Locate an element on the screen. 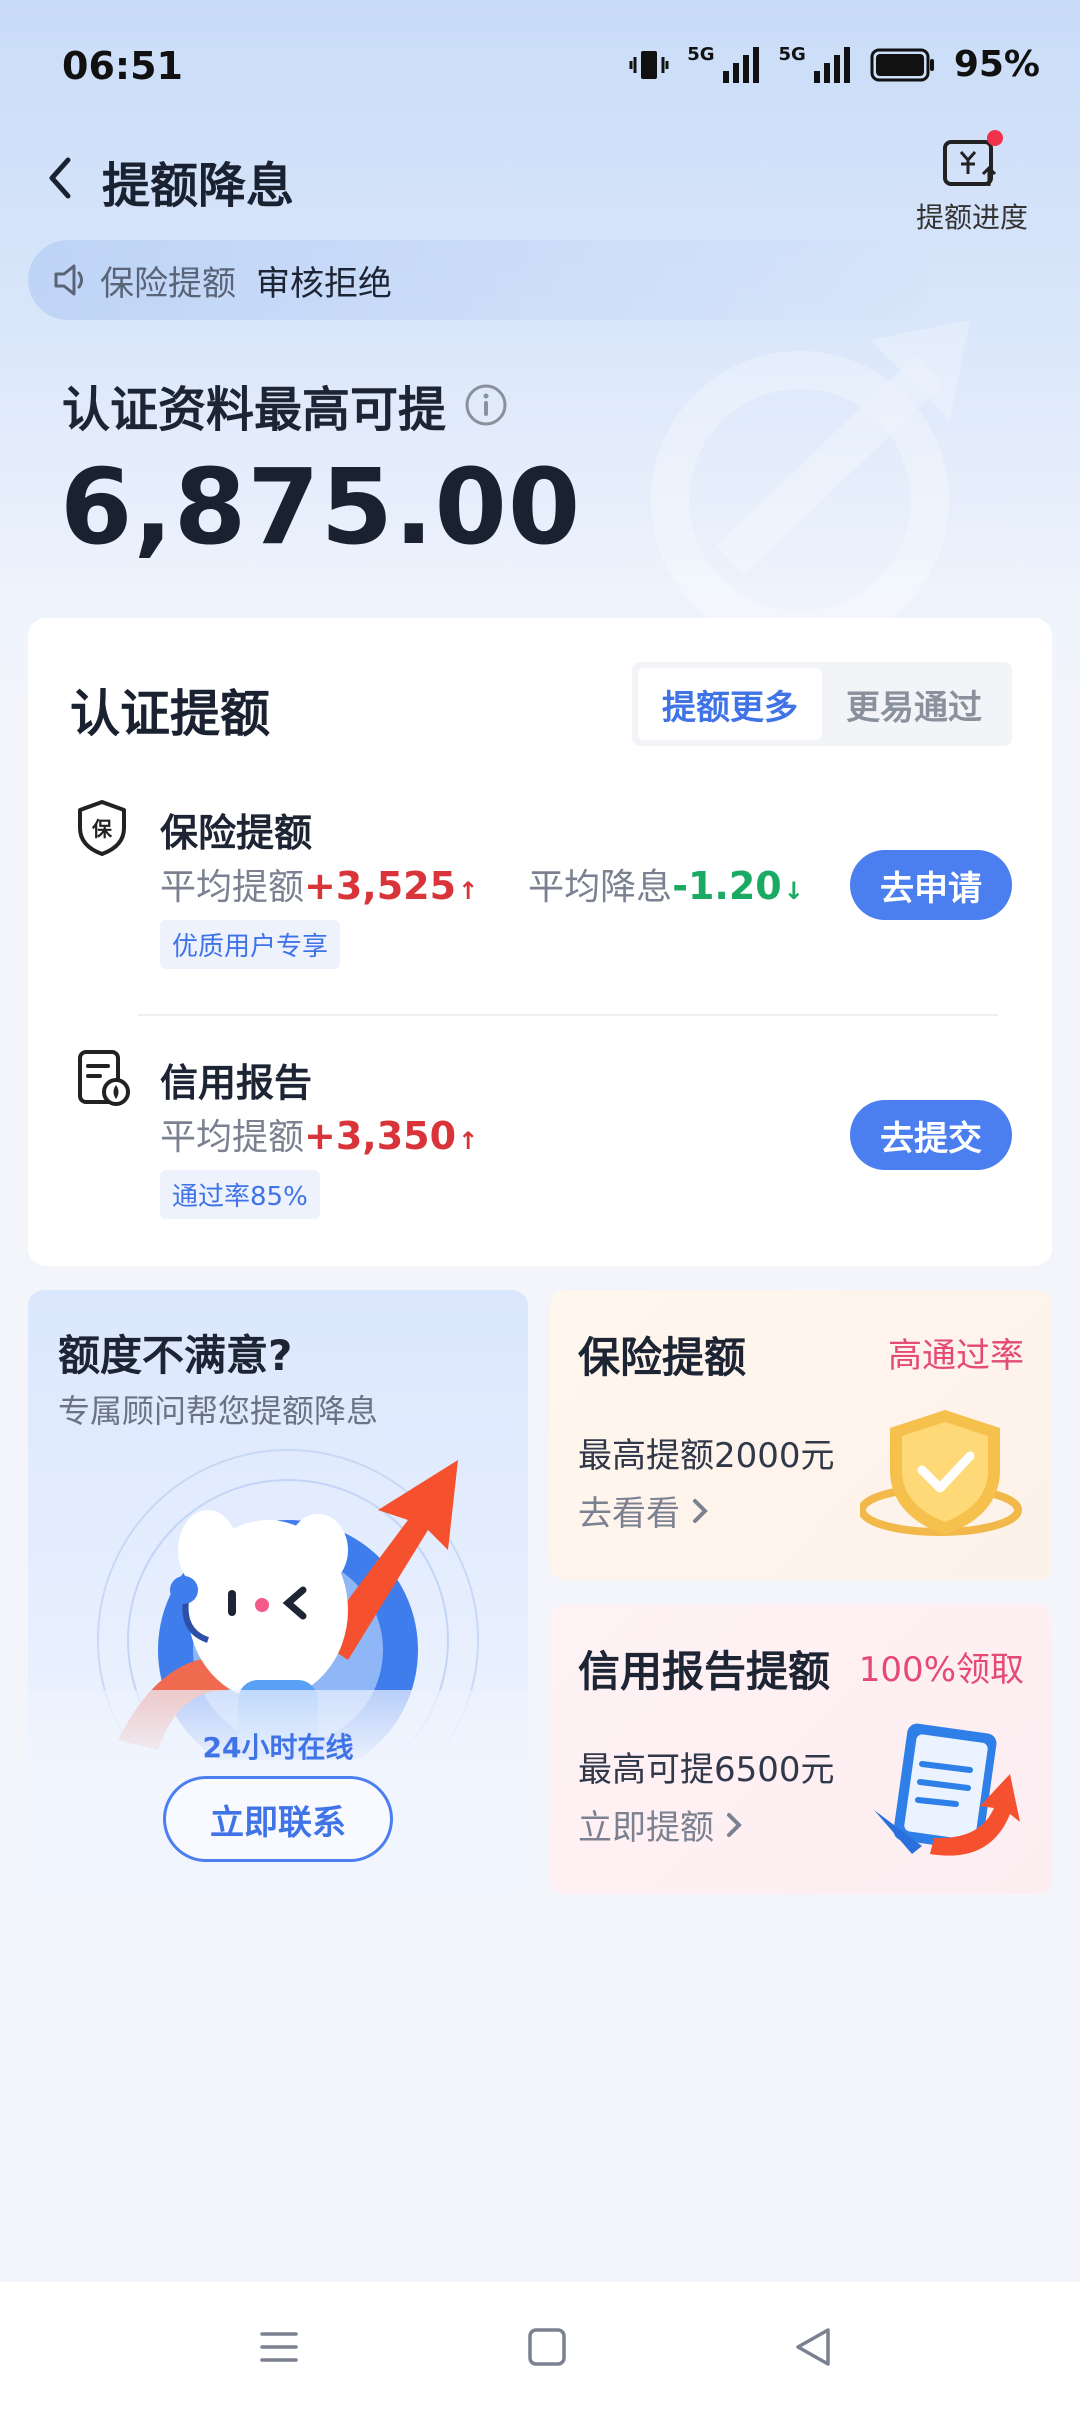  credit-promo-badge: 100%领取 is located at coordinates (941, 1670).